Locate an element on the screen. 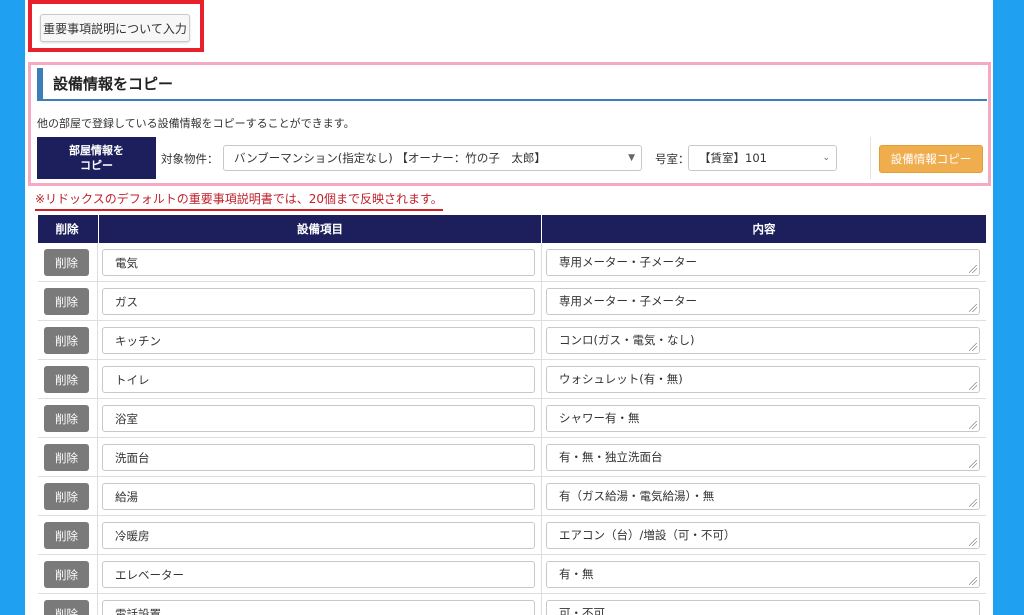 Image resolution: width=1024 pixels, height=615 pixels. section-title: 設備情報をコピー is located at coordinates (113, 84).